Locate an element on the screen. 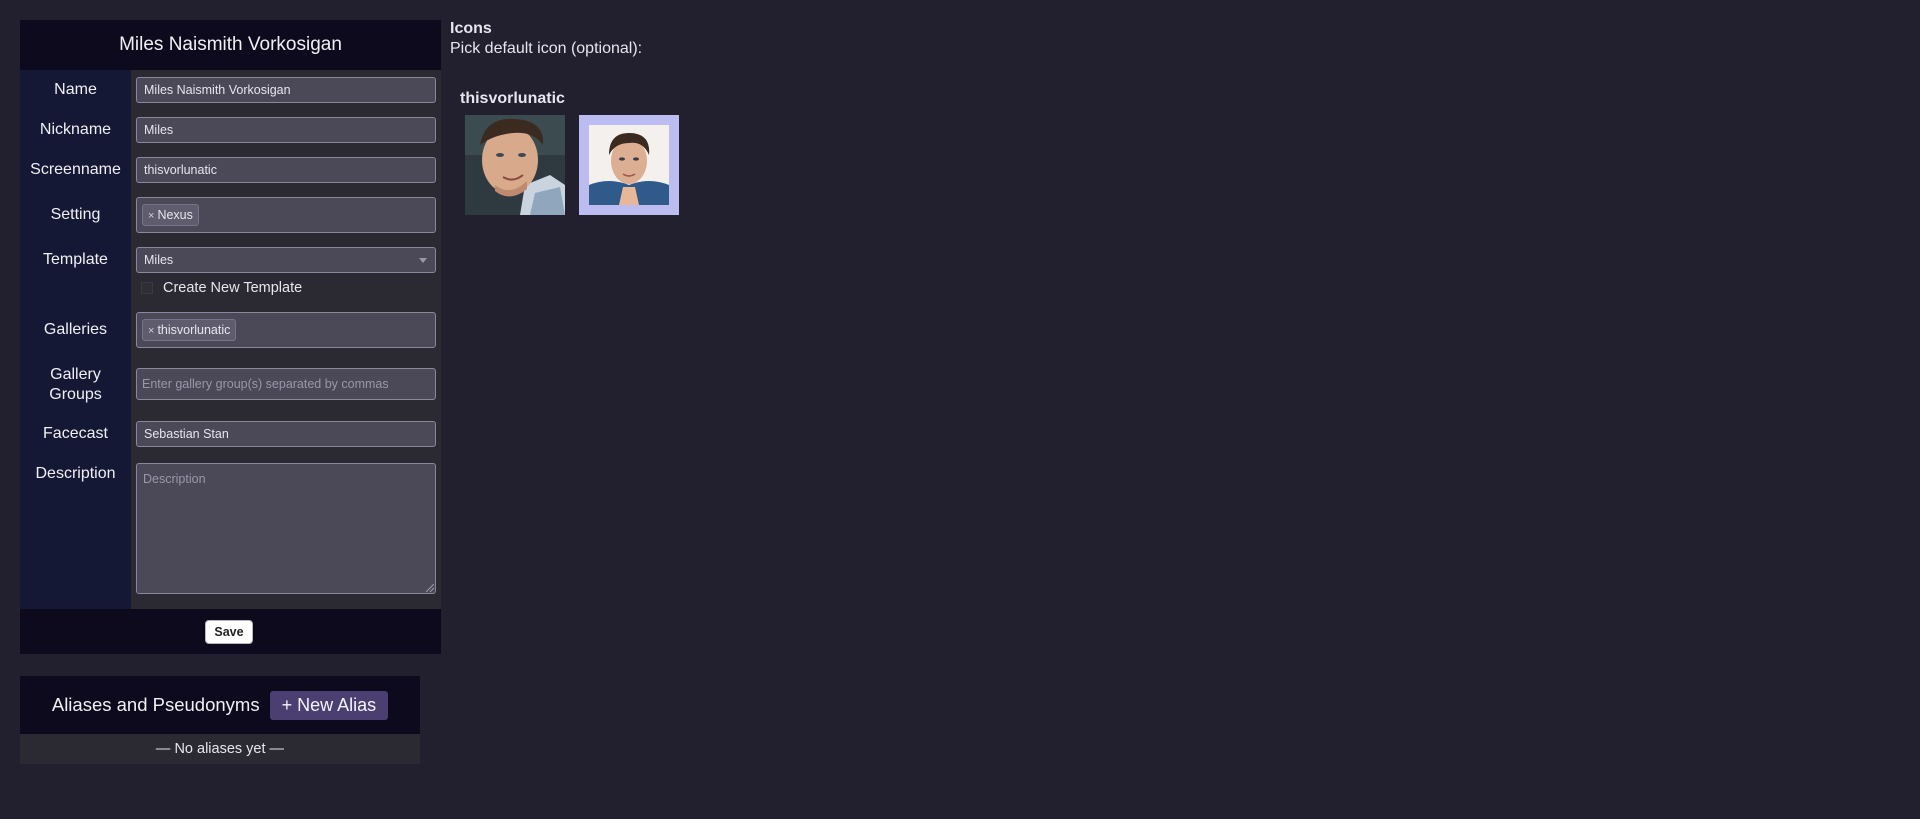 The width and height of the screenshot is (1920, 819). setting-tag: × Nexus is located at coordinates (170, 215).